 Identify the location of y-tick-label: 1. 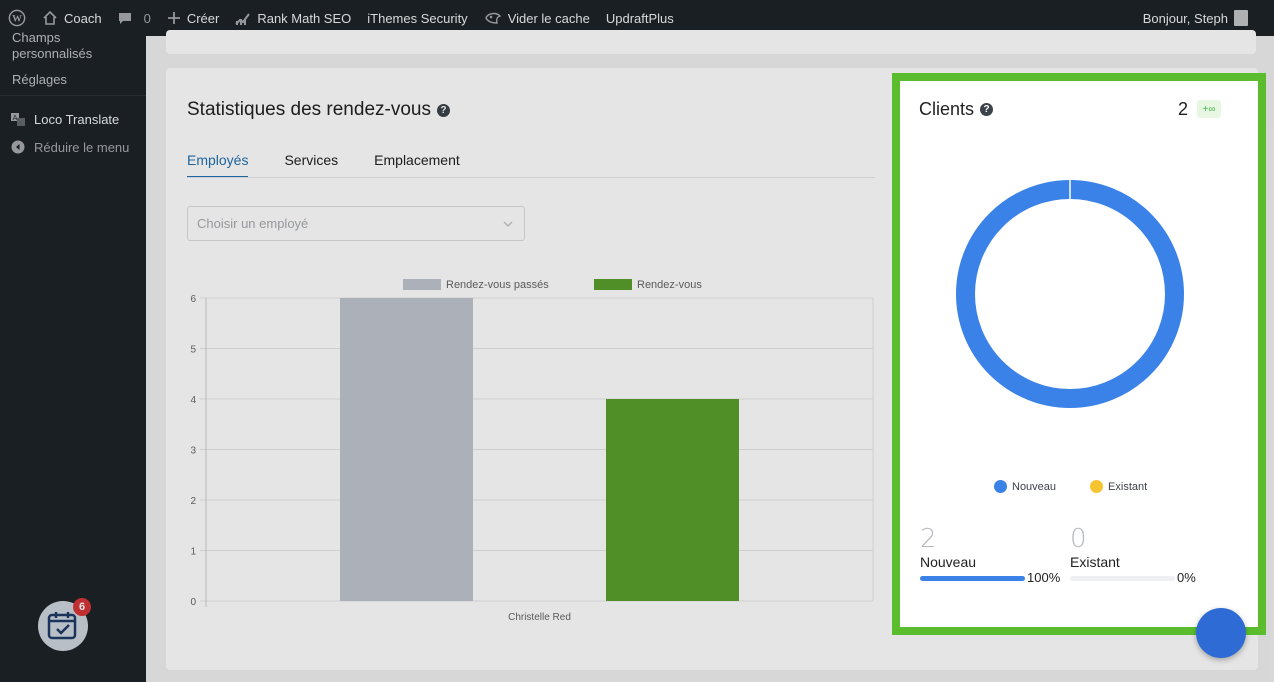
(193, 552).